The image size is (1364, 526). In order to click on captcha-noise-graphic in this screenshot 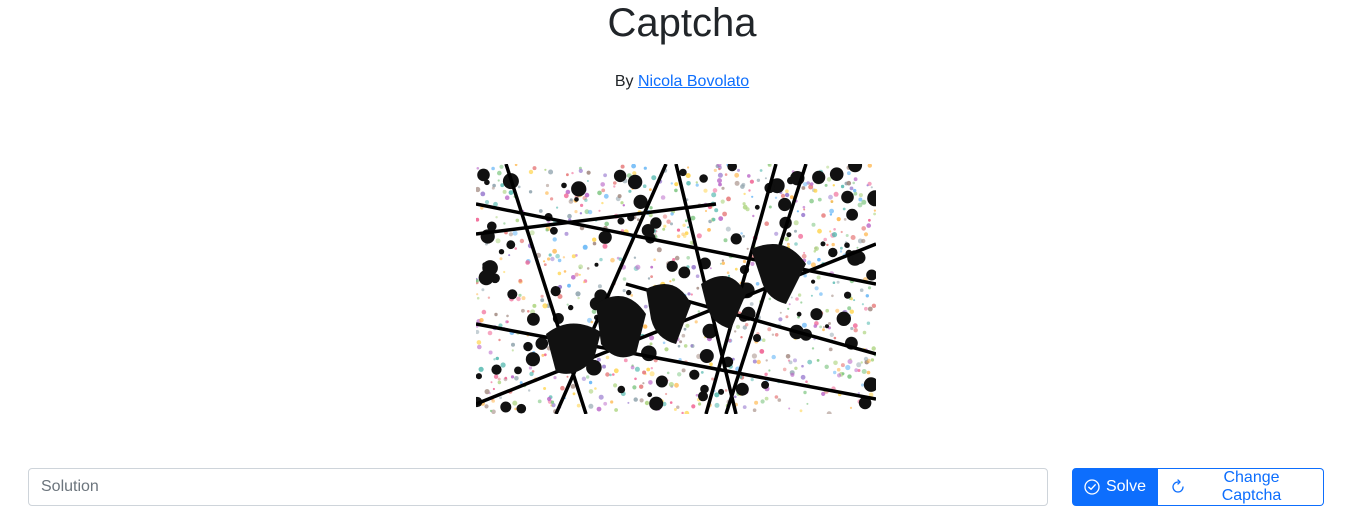, I will do `click(676, 289)`.